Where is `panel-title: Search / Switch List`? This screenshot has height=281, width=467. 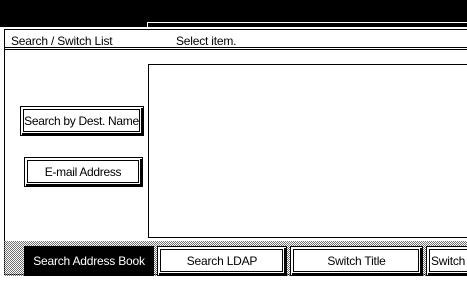
panel-title: Search / Switch List is located at coordinates (62, 41).